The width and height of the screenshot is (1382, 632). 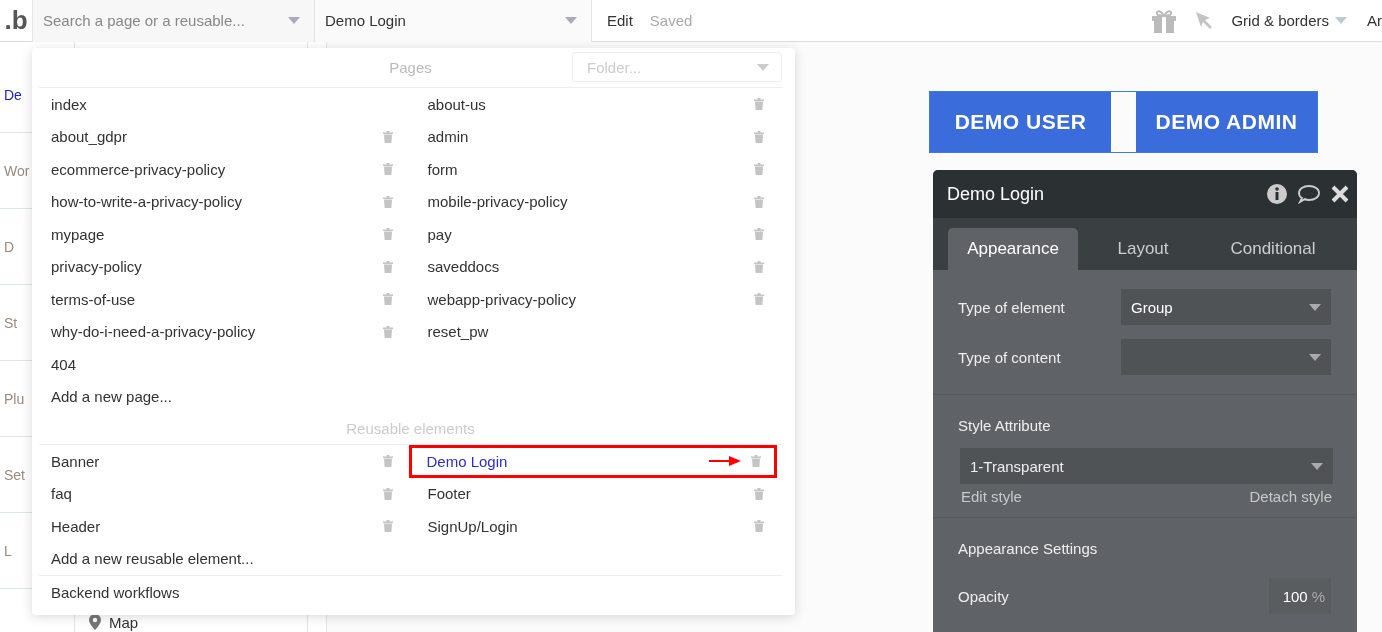 I want to click on page-link: privacy-policy, so click(x=96, y=267).